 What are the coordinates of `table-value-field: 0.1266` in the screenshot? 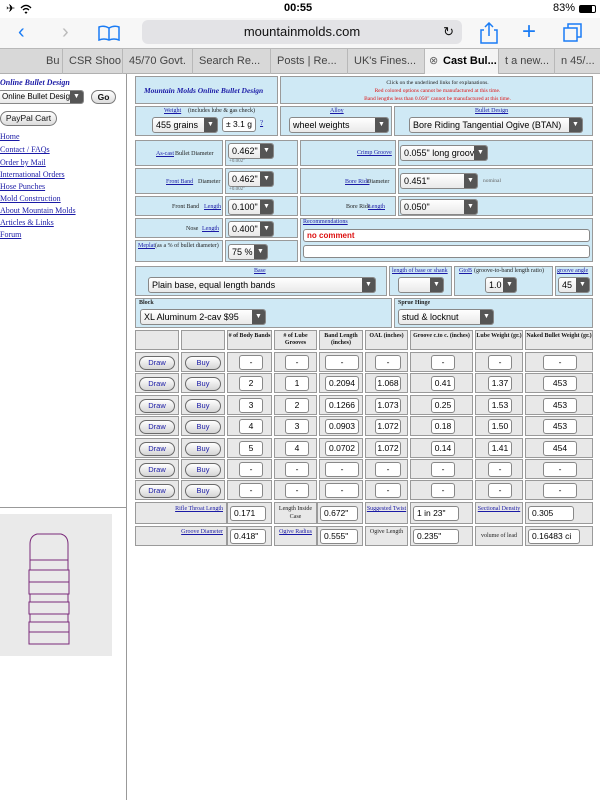 It's located at (342, 405).